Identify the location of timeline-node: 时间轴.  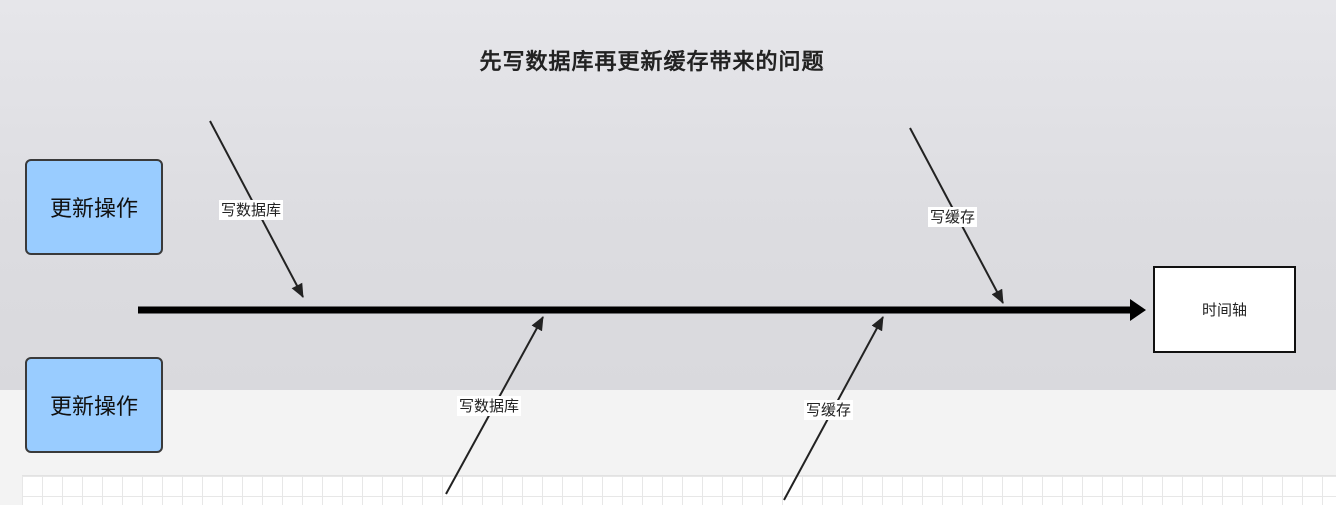
(1224, 309).